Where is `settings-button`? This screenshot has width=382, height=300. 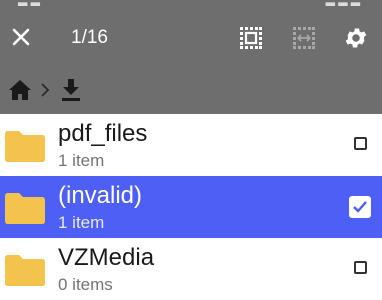
settings-button is located at coordinates (356, 38).